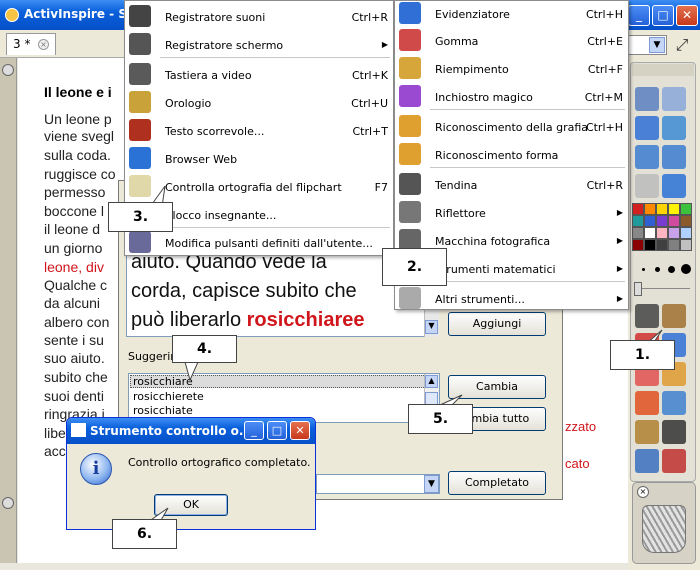 The image size is (700, 570). I want to click on callout-5: 5., so click(440, 419).